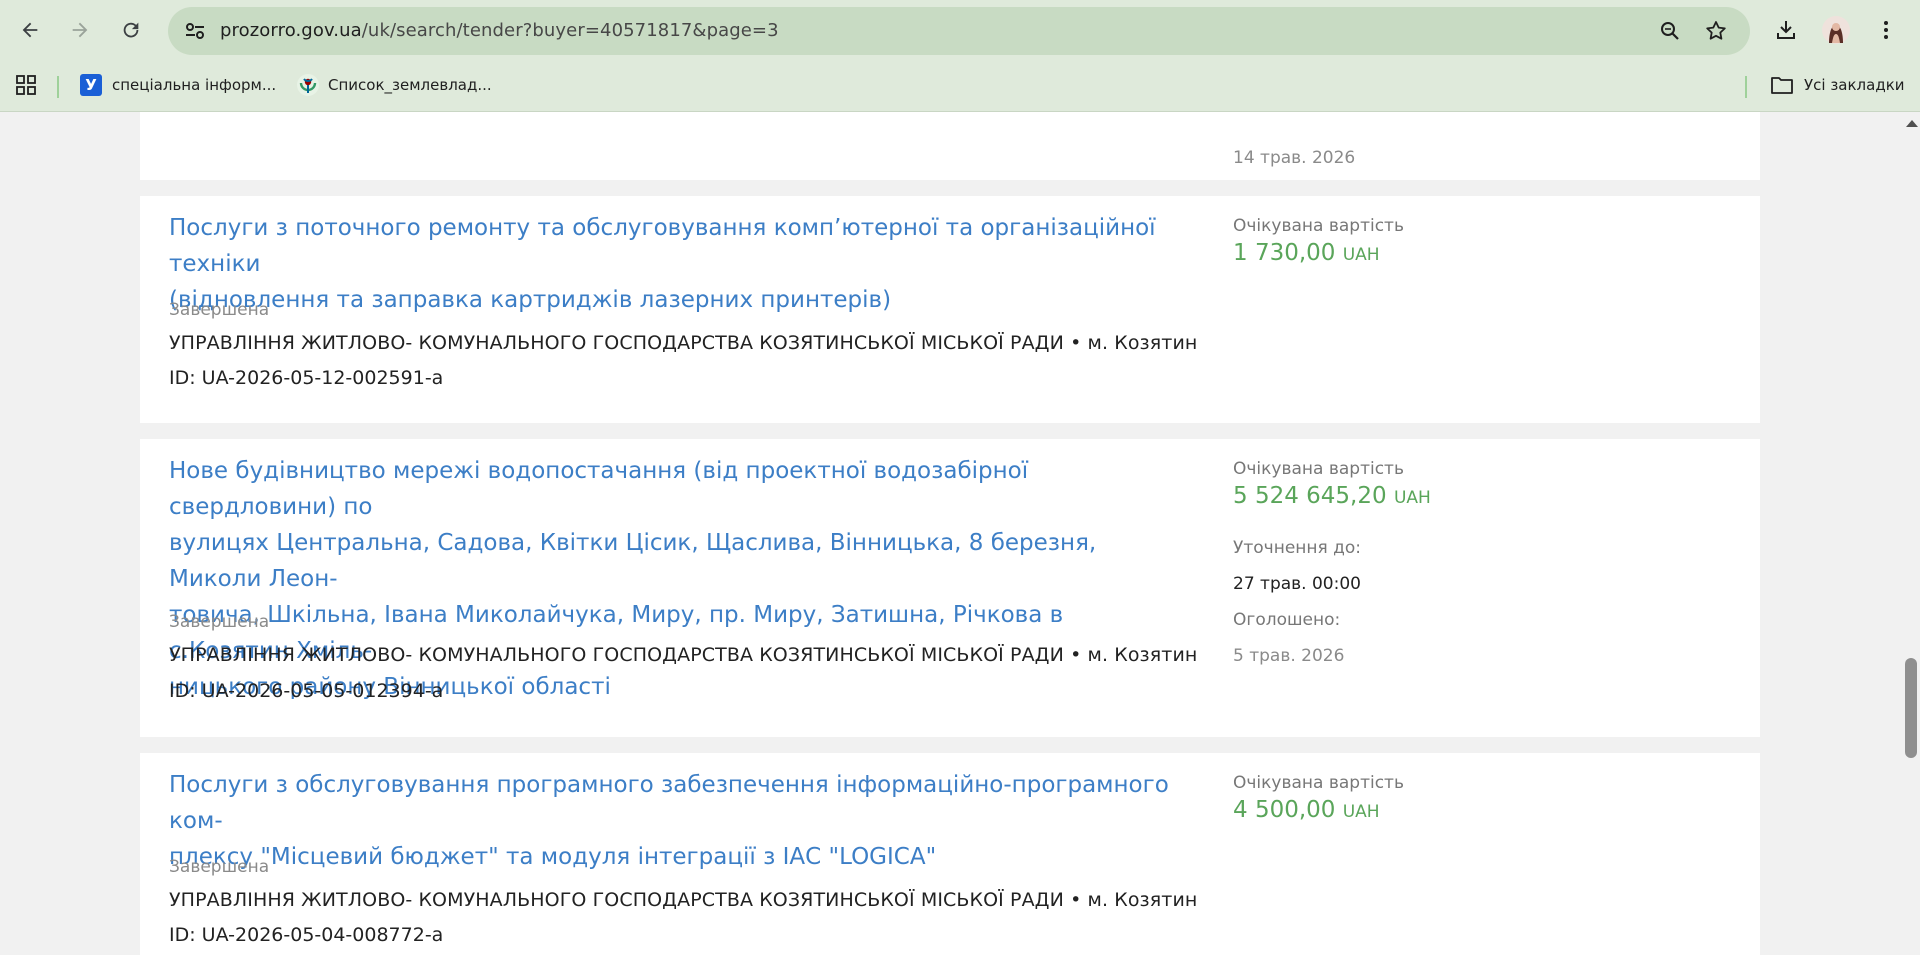  What do you see at coordinates (1911, 708) in the screenshot?
I see `scrollbar-thumb` at bounding box center [1911, 708].